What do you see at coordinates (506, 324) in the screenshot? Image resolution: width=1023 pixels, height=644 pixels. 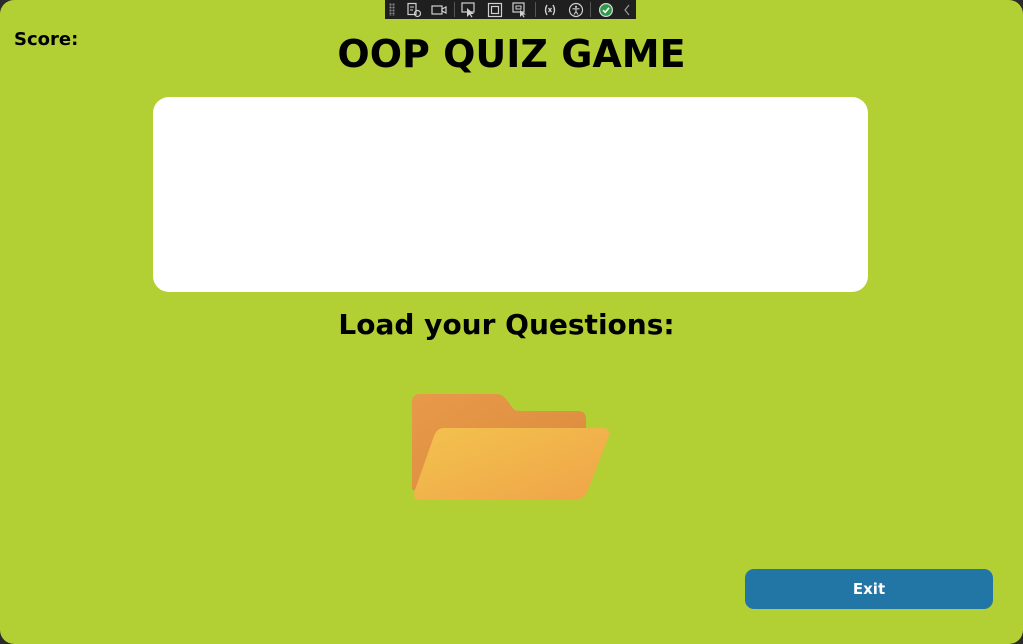 I see `load-questions-label: Load your Questions:` at bounding box center [506, 324].